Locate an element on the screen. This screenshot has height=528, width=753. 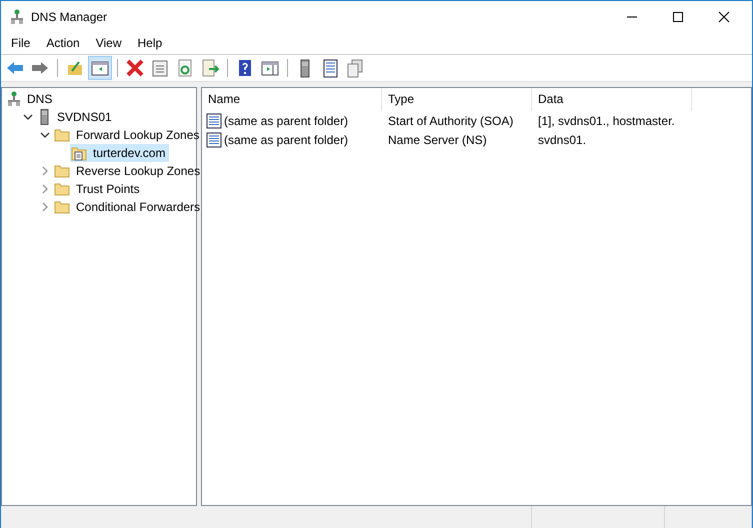
menu-item: File is located at coordinates (20, 43).